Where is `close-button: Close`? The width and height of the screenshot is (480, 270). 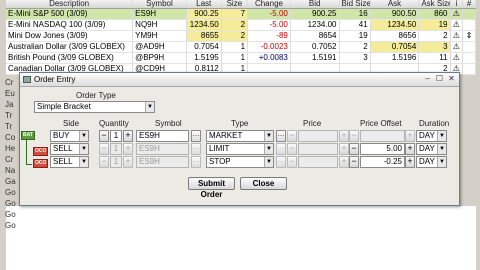
close-button: Close is located at coordinates (263, 183).